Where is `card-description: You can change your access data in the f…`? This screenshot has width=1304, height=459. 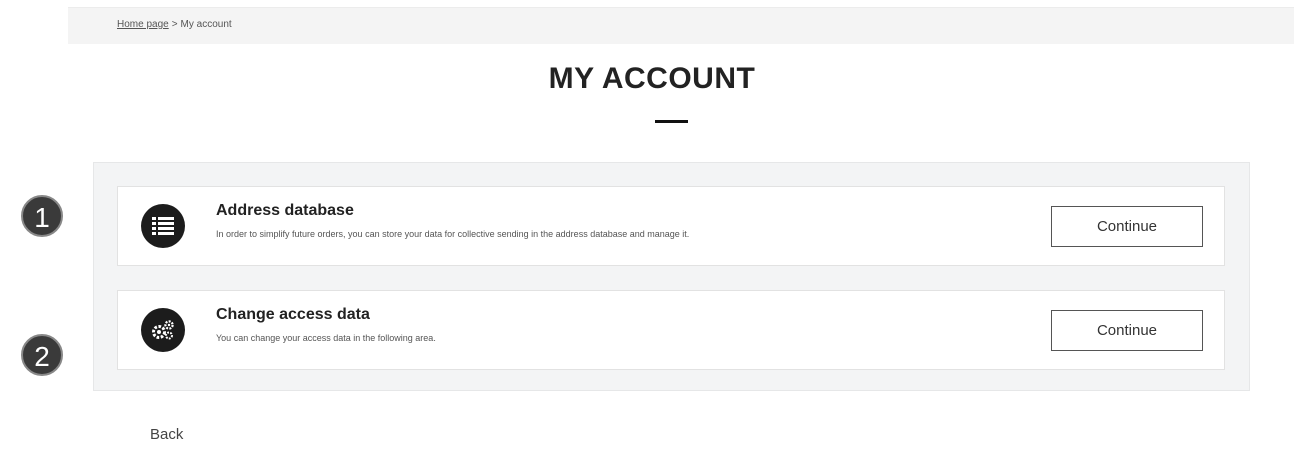 card-description: You can change your access data in the f… is located at coordinates (326, 338).